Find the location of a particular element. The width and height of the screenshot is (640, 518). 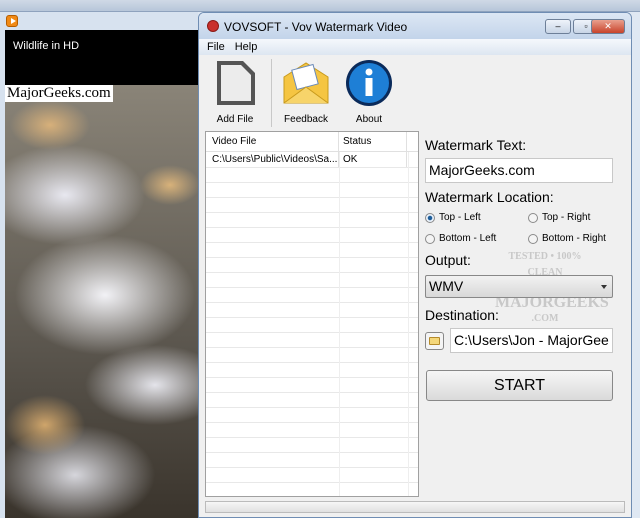

radio-label: Top - Left is located at coordinates (460, 217).